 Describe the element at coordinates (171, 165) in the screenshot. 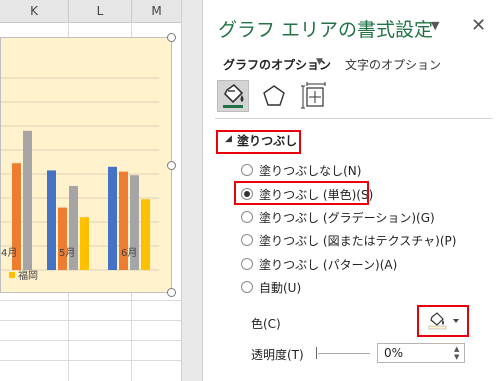

I see `resize-handle-right` at that location.